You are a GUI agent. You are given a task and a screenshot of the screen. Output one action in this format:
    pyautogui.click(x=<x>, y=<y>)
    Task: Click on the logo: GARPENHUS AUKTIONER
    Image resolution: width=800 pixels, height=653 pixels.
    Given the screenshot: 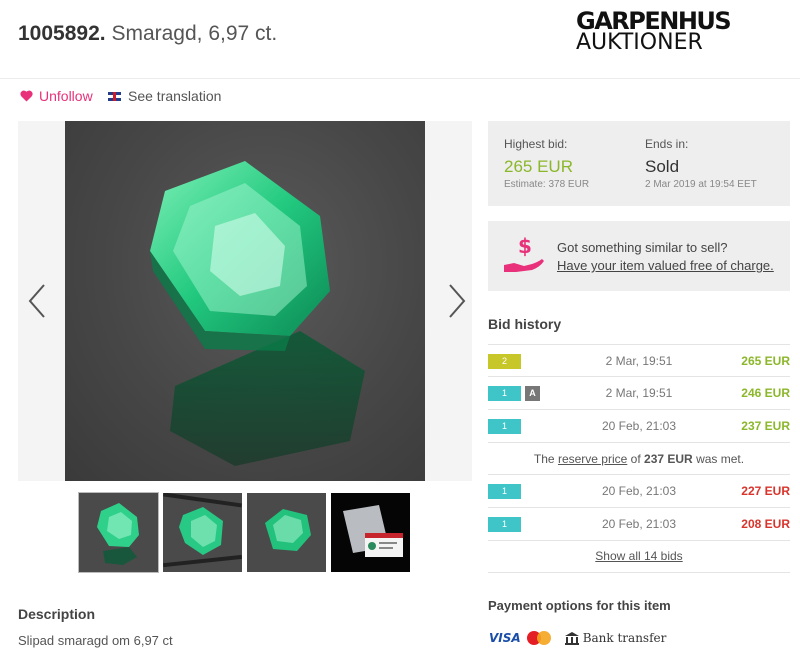 What is the action you would take?
    pyautogui.click(x=654, y=31)
    